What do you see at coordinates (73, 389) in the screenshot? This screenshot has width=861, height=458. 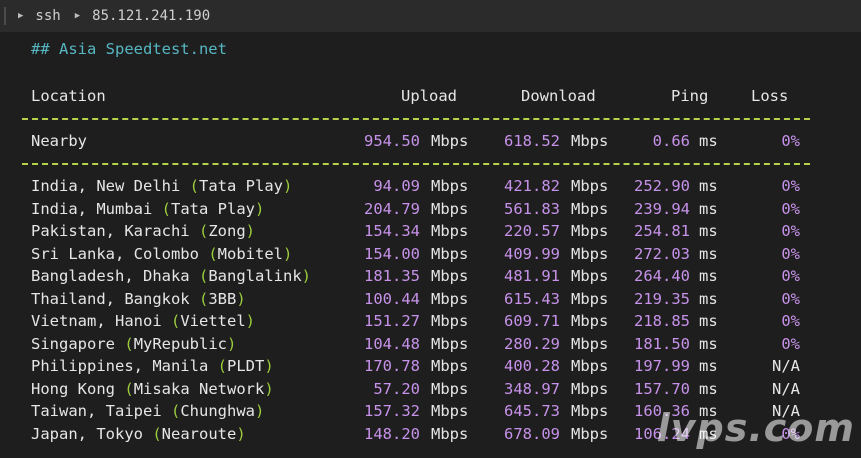 I see `row-city: Hong Kong` at bounding box center [73, 389].